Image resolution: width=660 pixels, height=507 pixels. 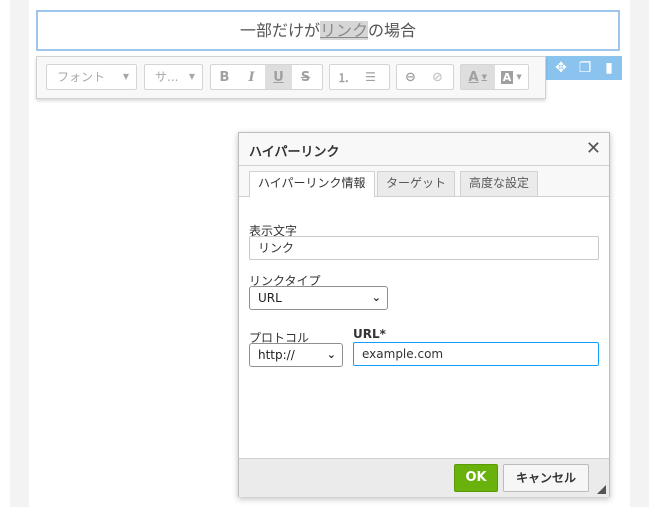 What do you see at coordinates (312, 184) in the screenshot?
I see `tab-link-info: ハイパーリンク情報` at bounding box center [312, 184].